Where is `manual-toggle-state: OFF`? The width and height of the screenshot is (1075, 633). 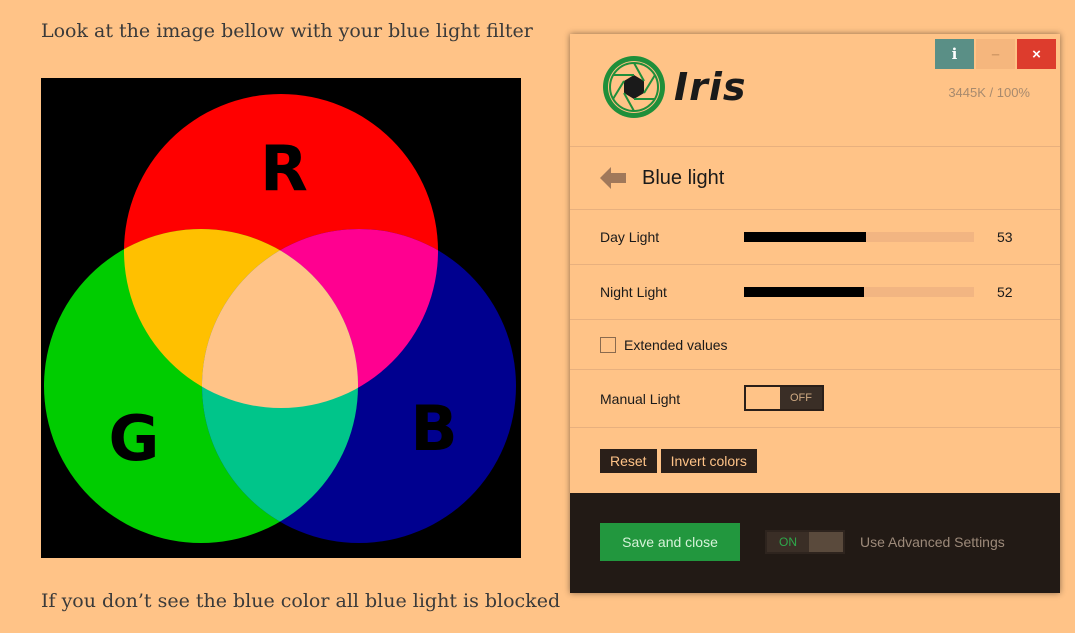
manual-toggle-state: OFF is located at coordinates (801, 398).